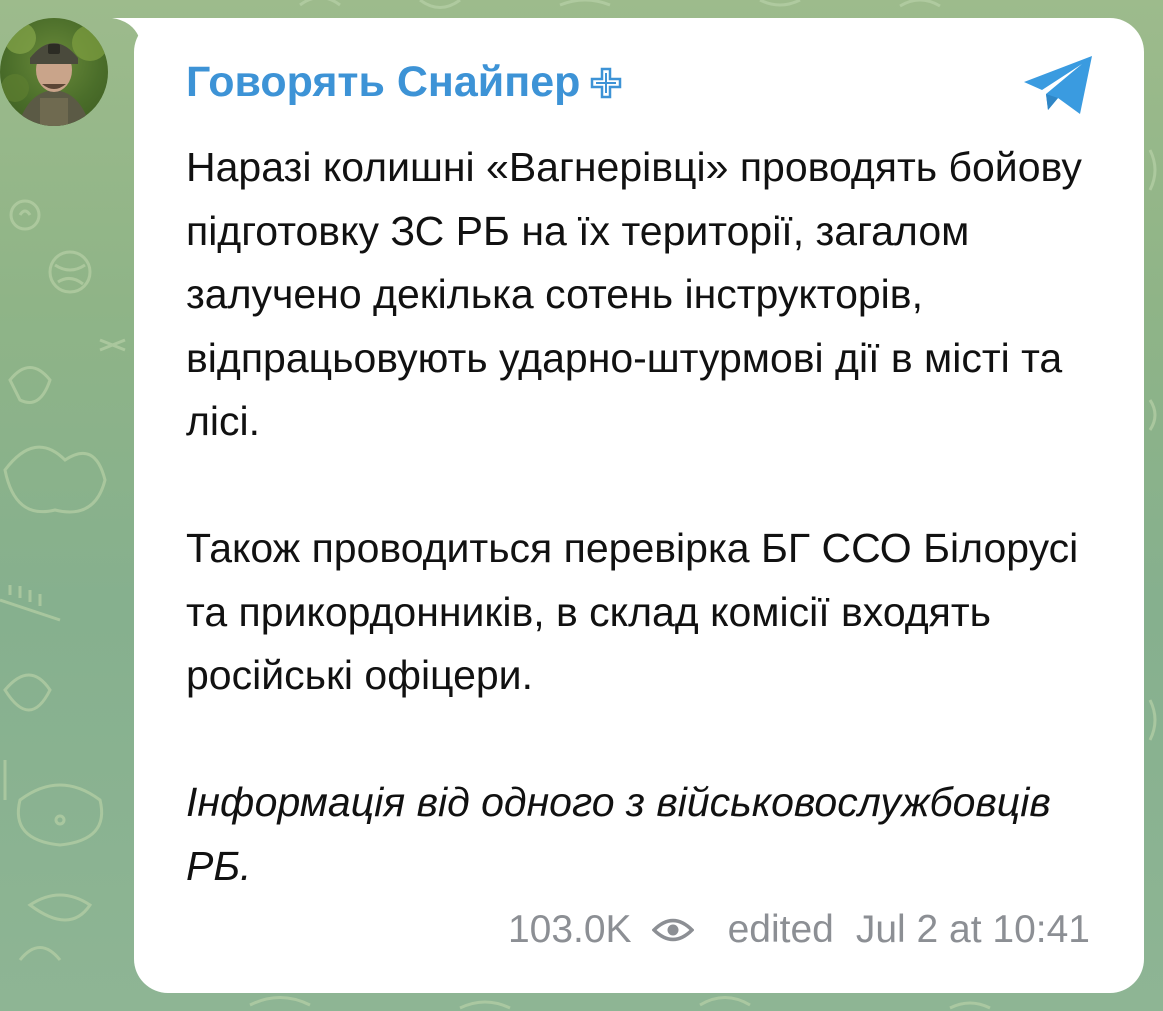  I want to click on channel-avatar, so click(54, 72).